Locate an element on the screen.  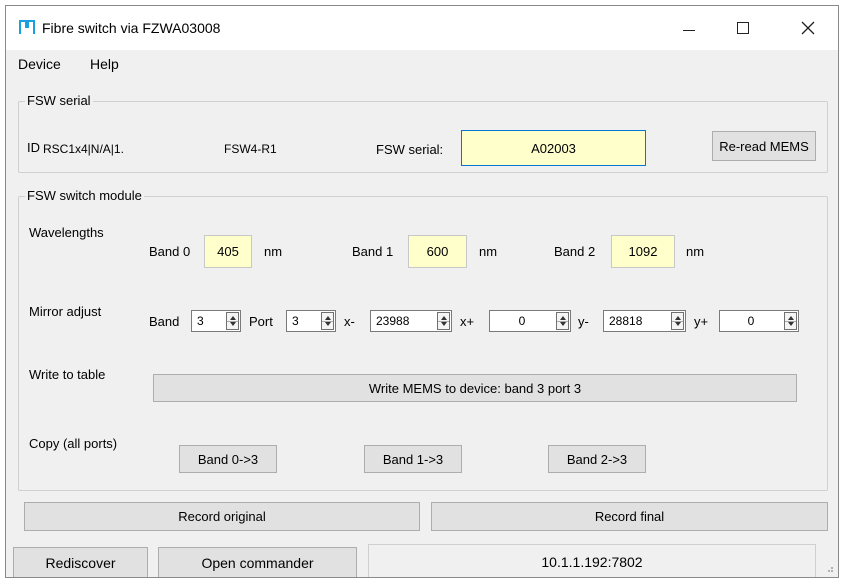
maximize-icon is located at coordinates (743, 28).